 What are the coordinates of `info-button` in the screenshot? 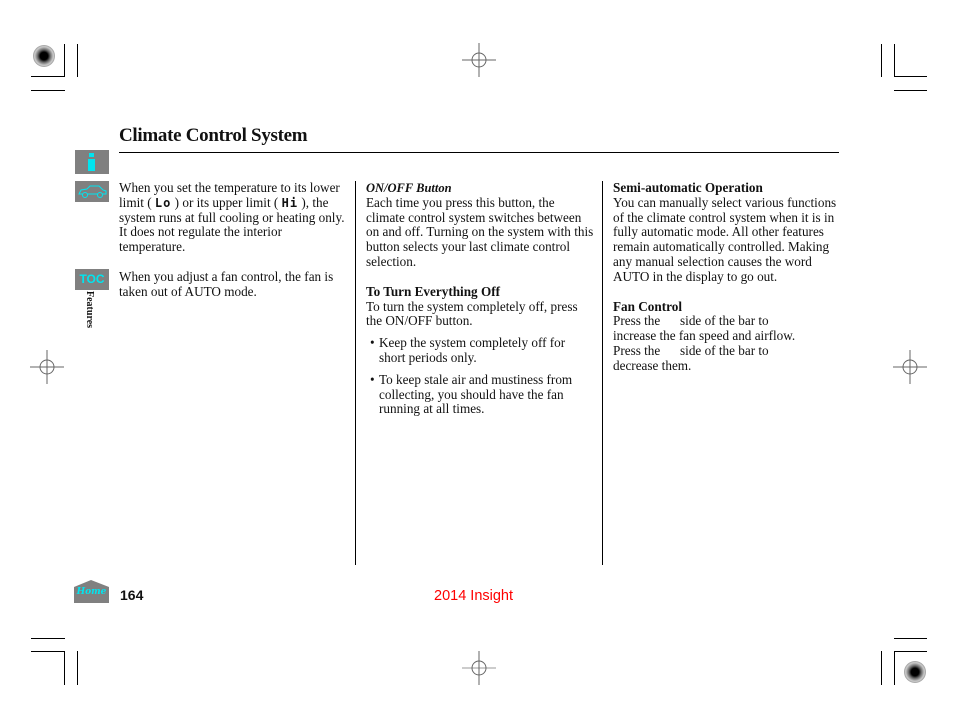 It's located at (92, 162).